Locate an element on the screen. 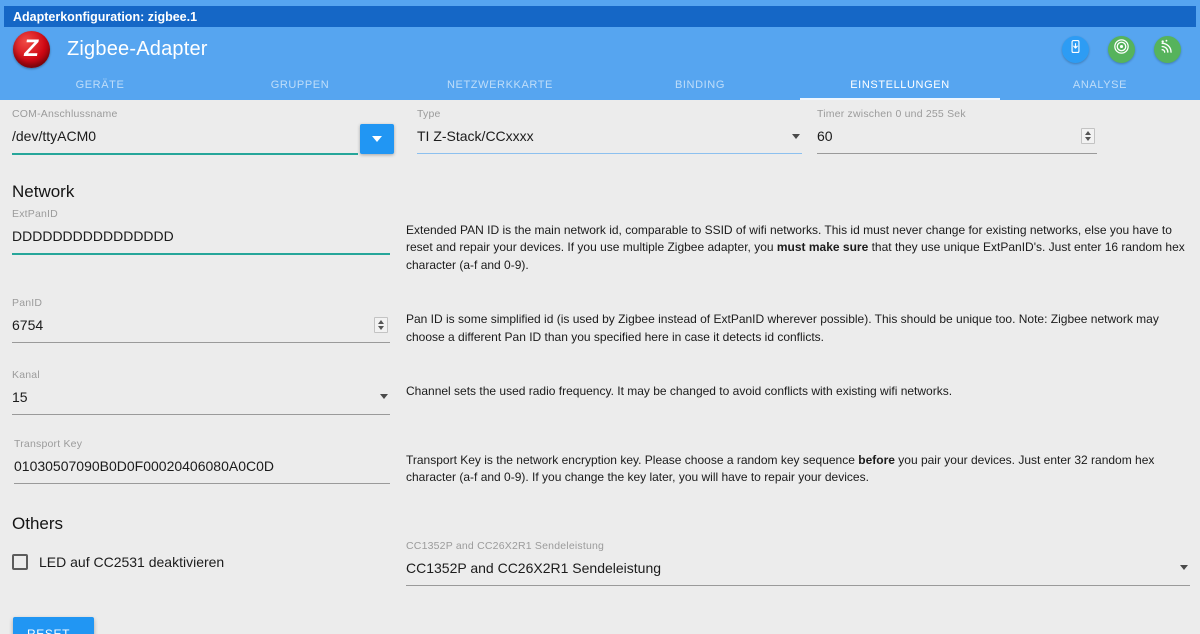 This screenshot has width=1200, height=634. channel-value: 15 is located at coordinates (20, 396).